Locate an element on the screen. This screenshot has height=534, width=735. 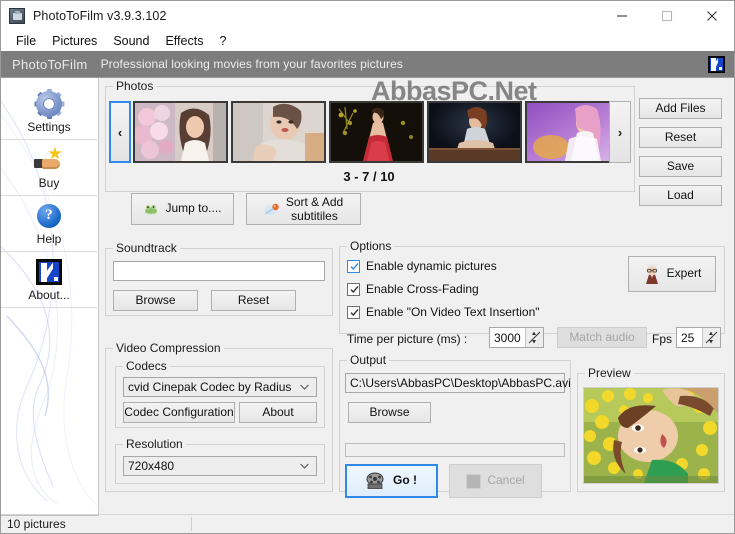
option-dynamic-pictures: Enable dynamic pictures is located at coordinates (422, 266).